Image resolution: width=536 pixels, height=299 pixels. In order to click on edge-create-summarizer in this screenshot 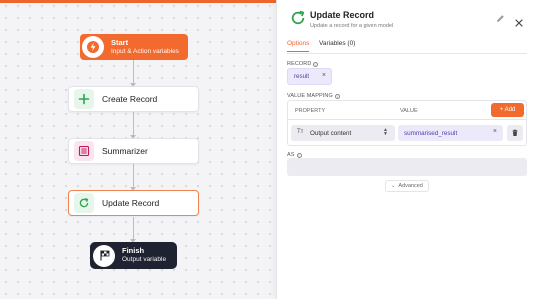, I will do `click(133, 125)`.